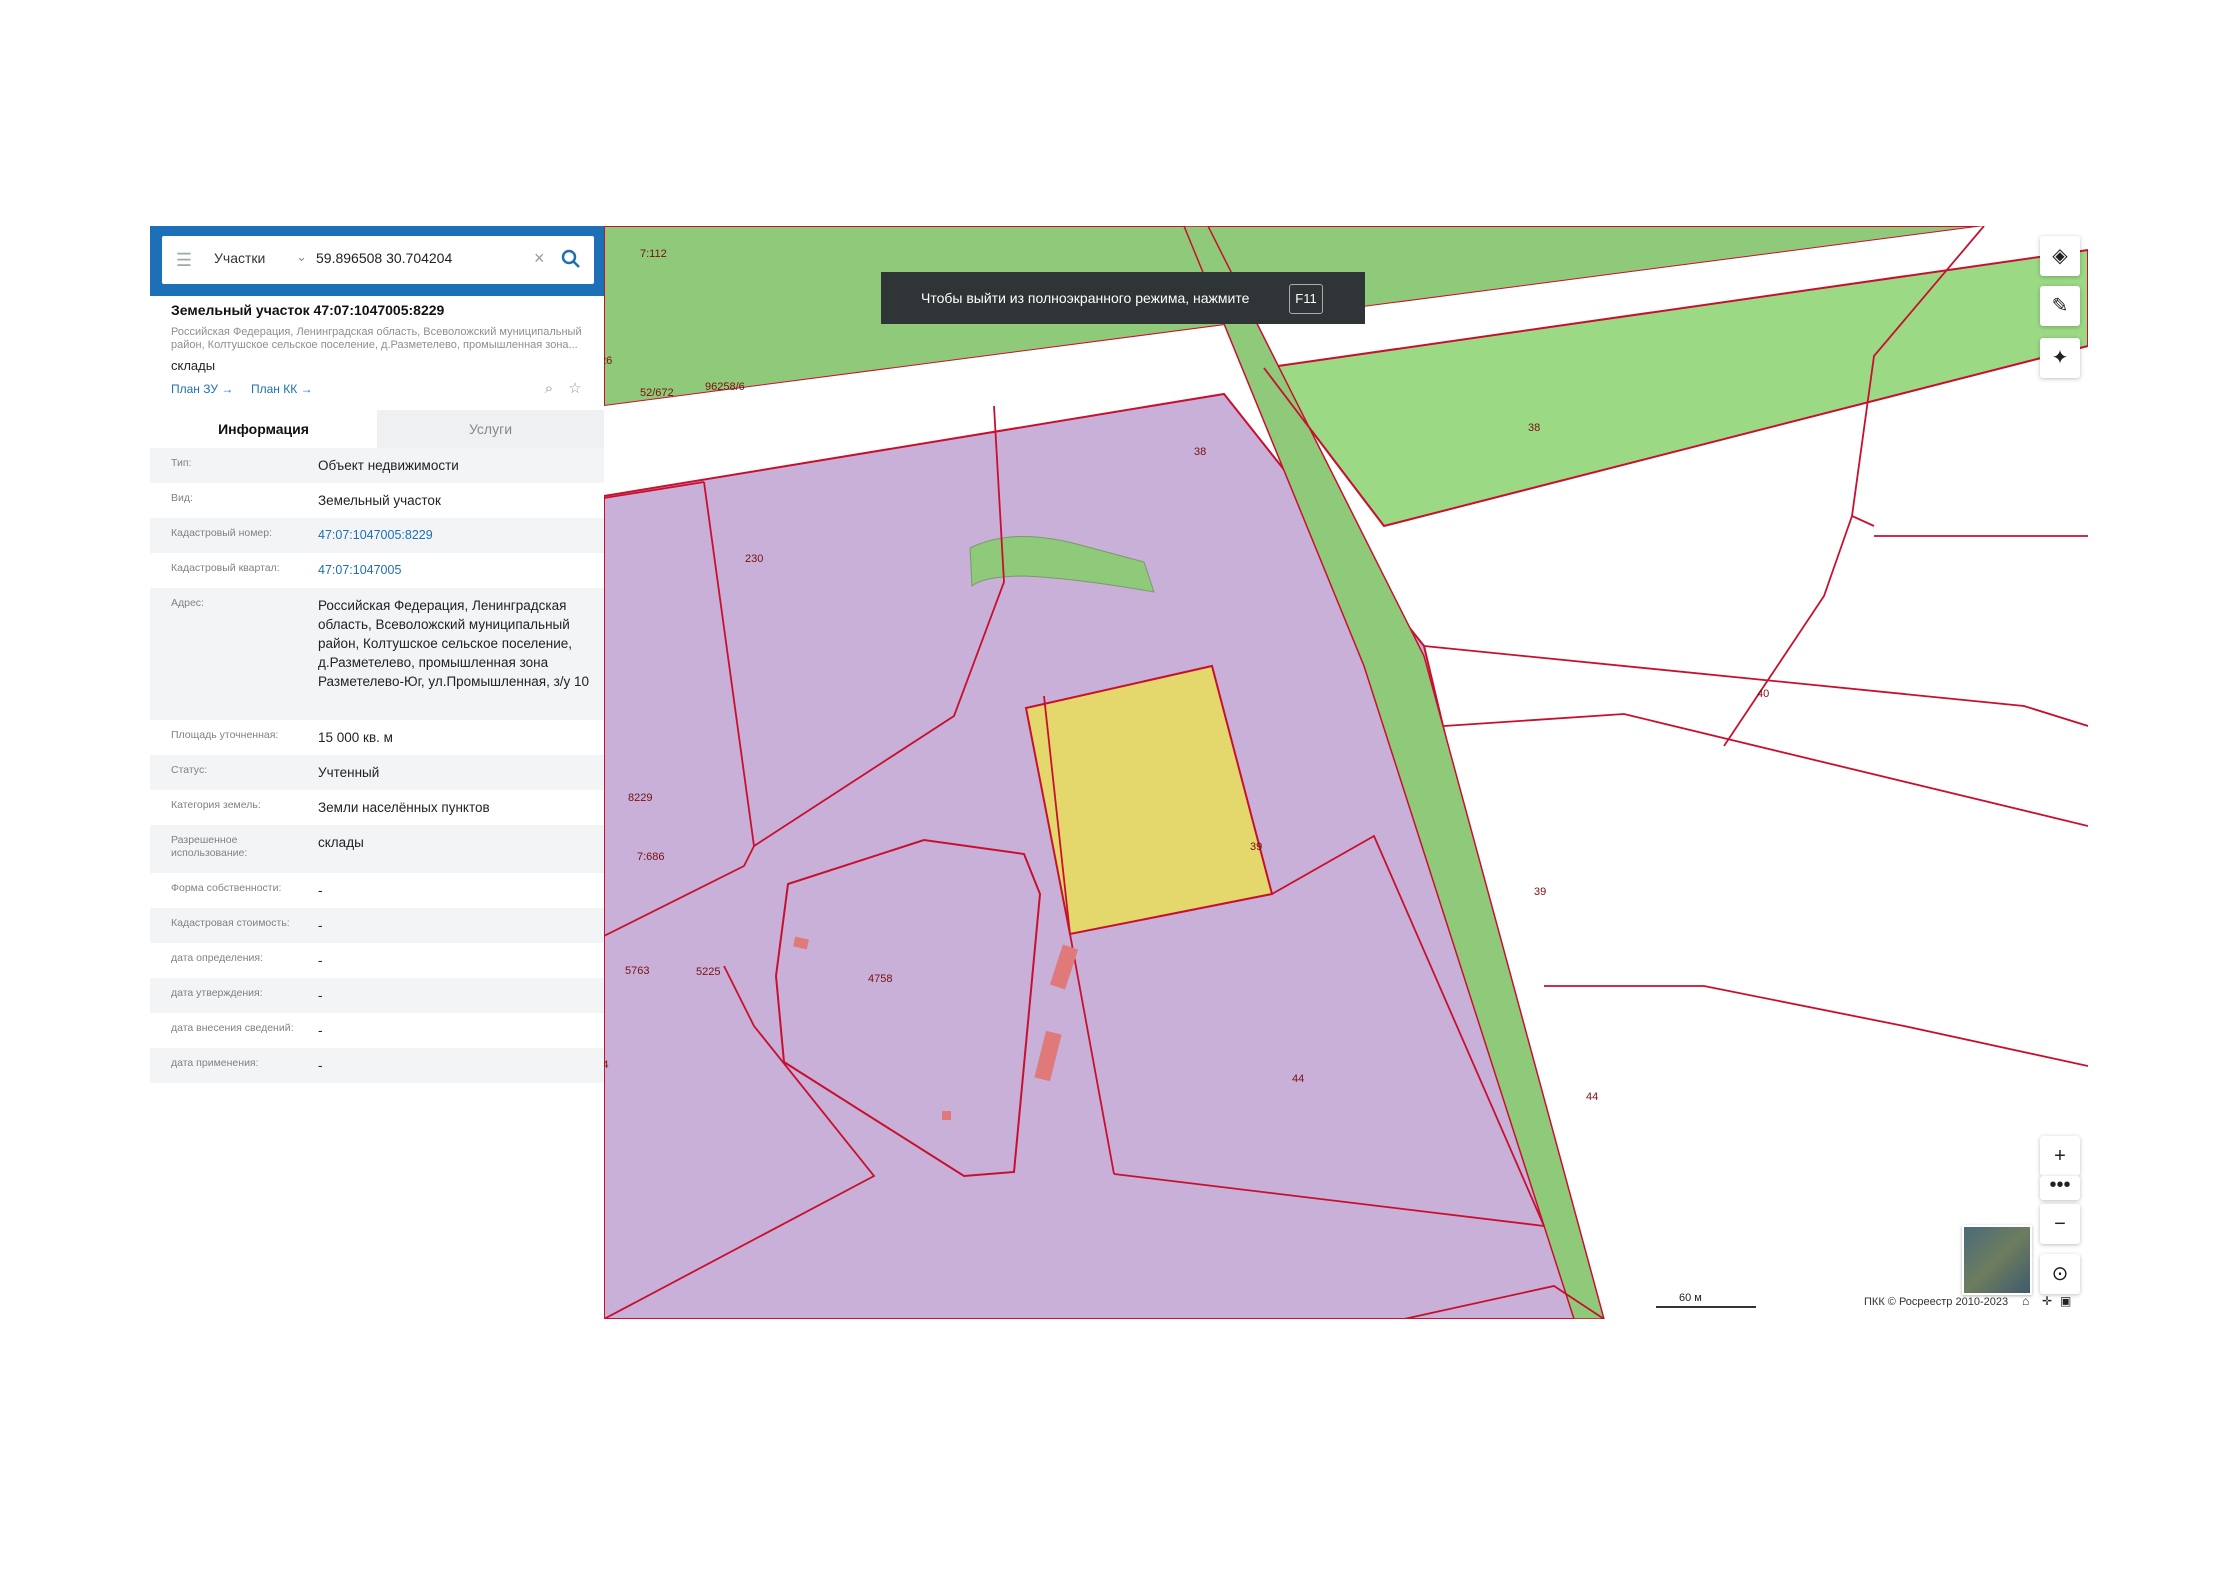 This screenshot has height=1571, width=2222. I want to click on property-row: дата применения: -, so click(377, 1065).